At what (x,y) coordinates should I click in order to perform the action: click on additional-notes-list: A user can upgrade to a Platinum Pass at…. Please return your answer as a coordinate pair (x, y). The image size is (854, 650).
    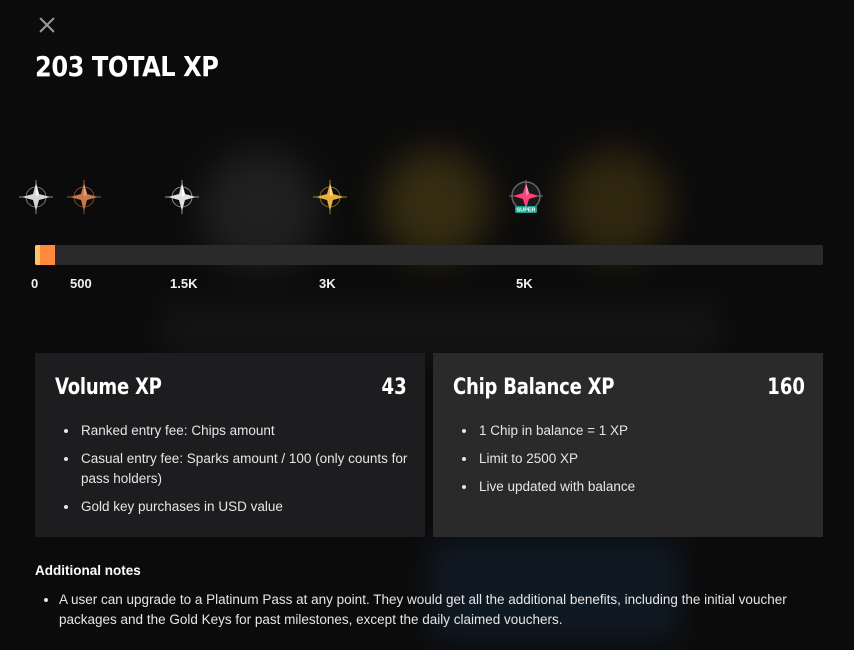
    Looking at the image, I should click on (427, 610).